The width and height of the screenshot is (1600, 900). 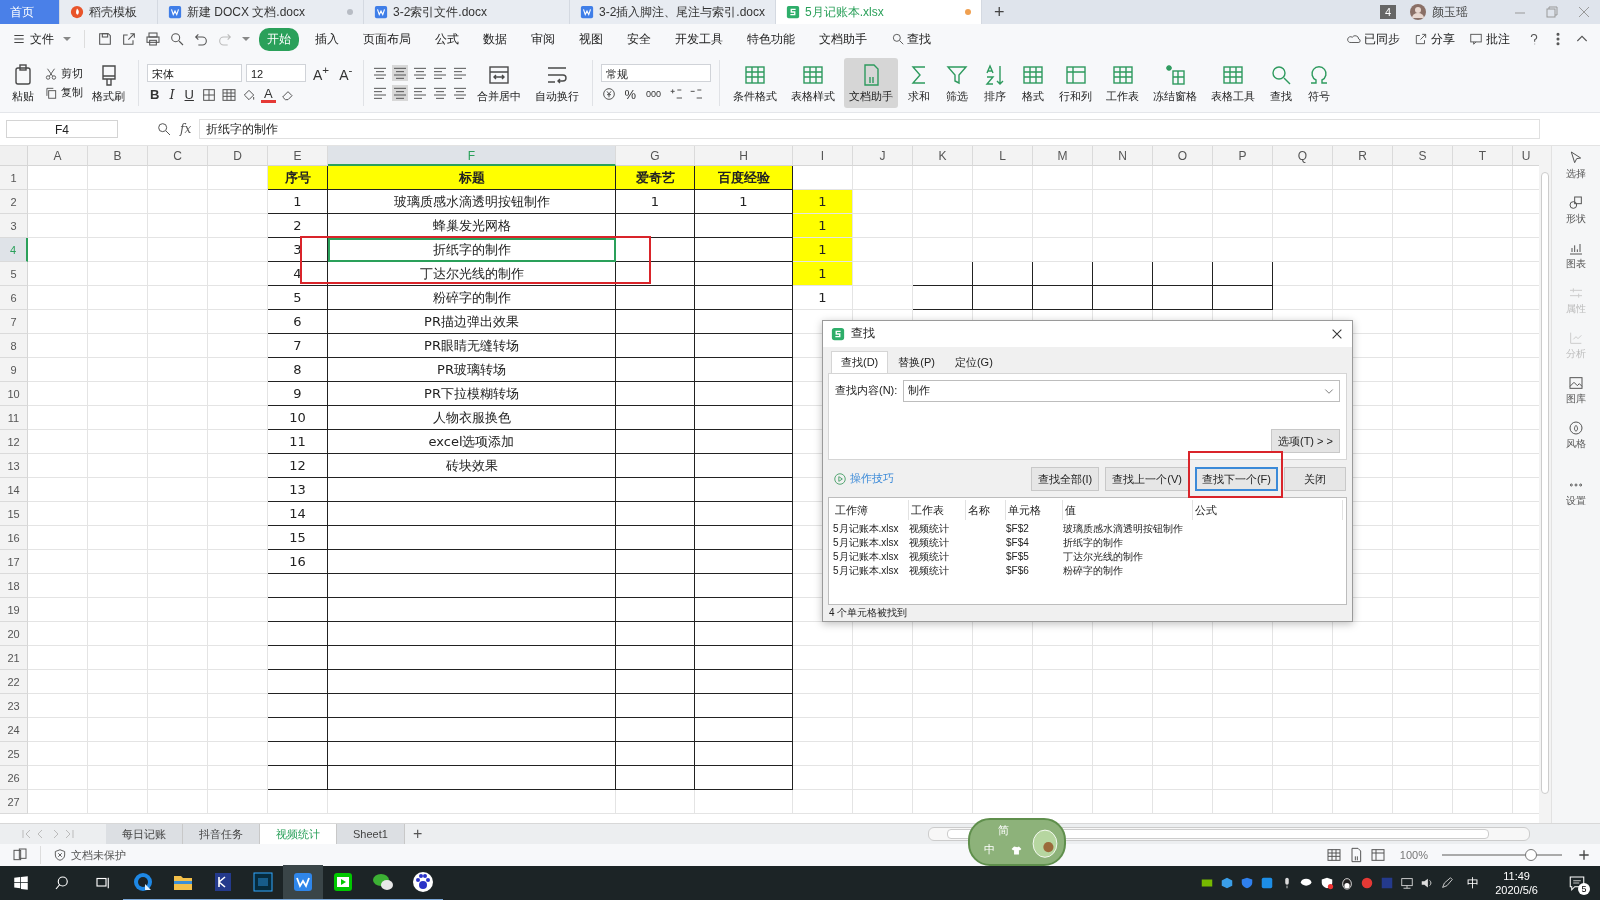 I want to click on italic-button: I, so click(x=172, y=95).